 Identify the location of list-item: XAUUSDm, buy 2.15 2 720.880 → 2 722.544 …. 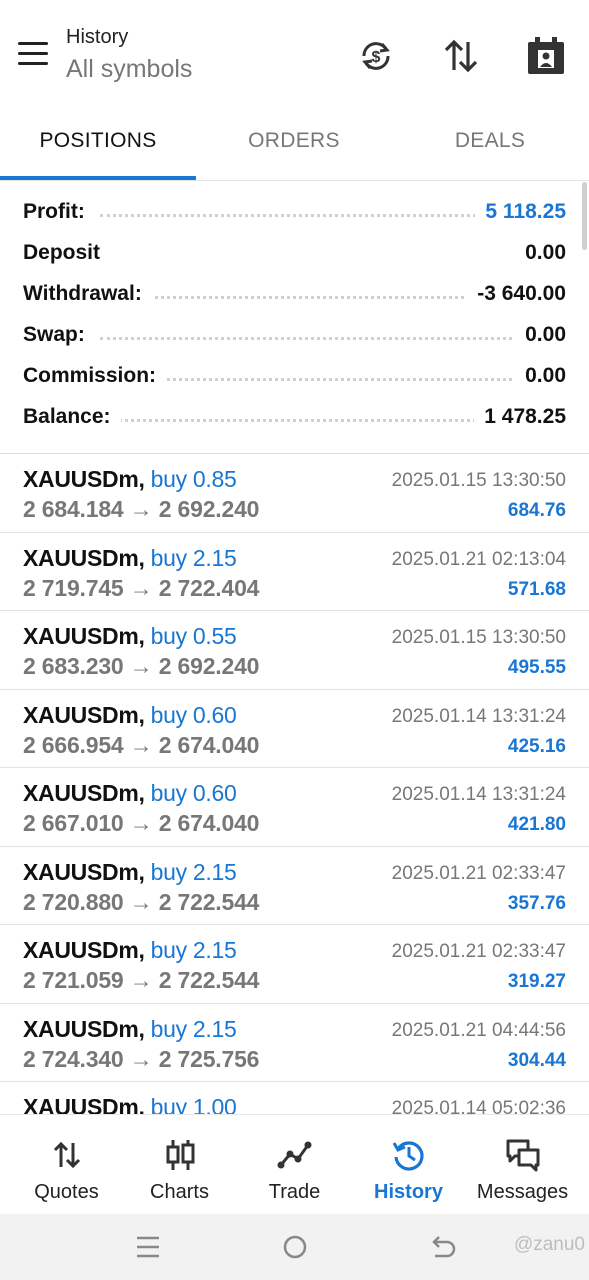
(294, 886).